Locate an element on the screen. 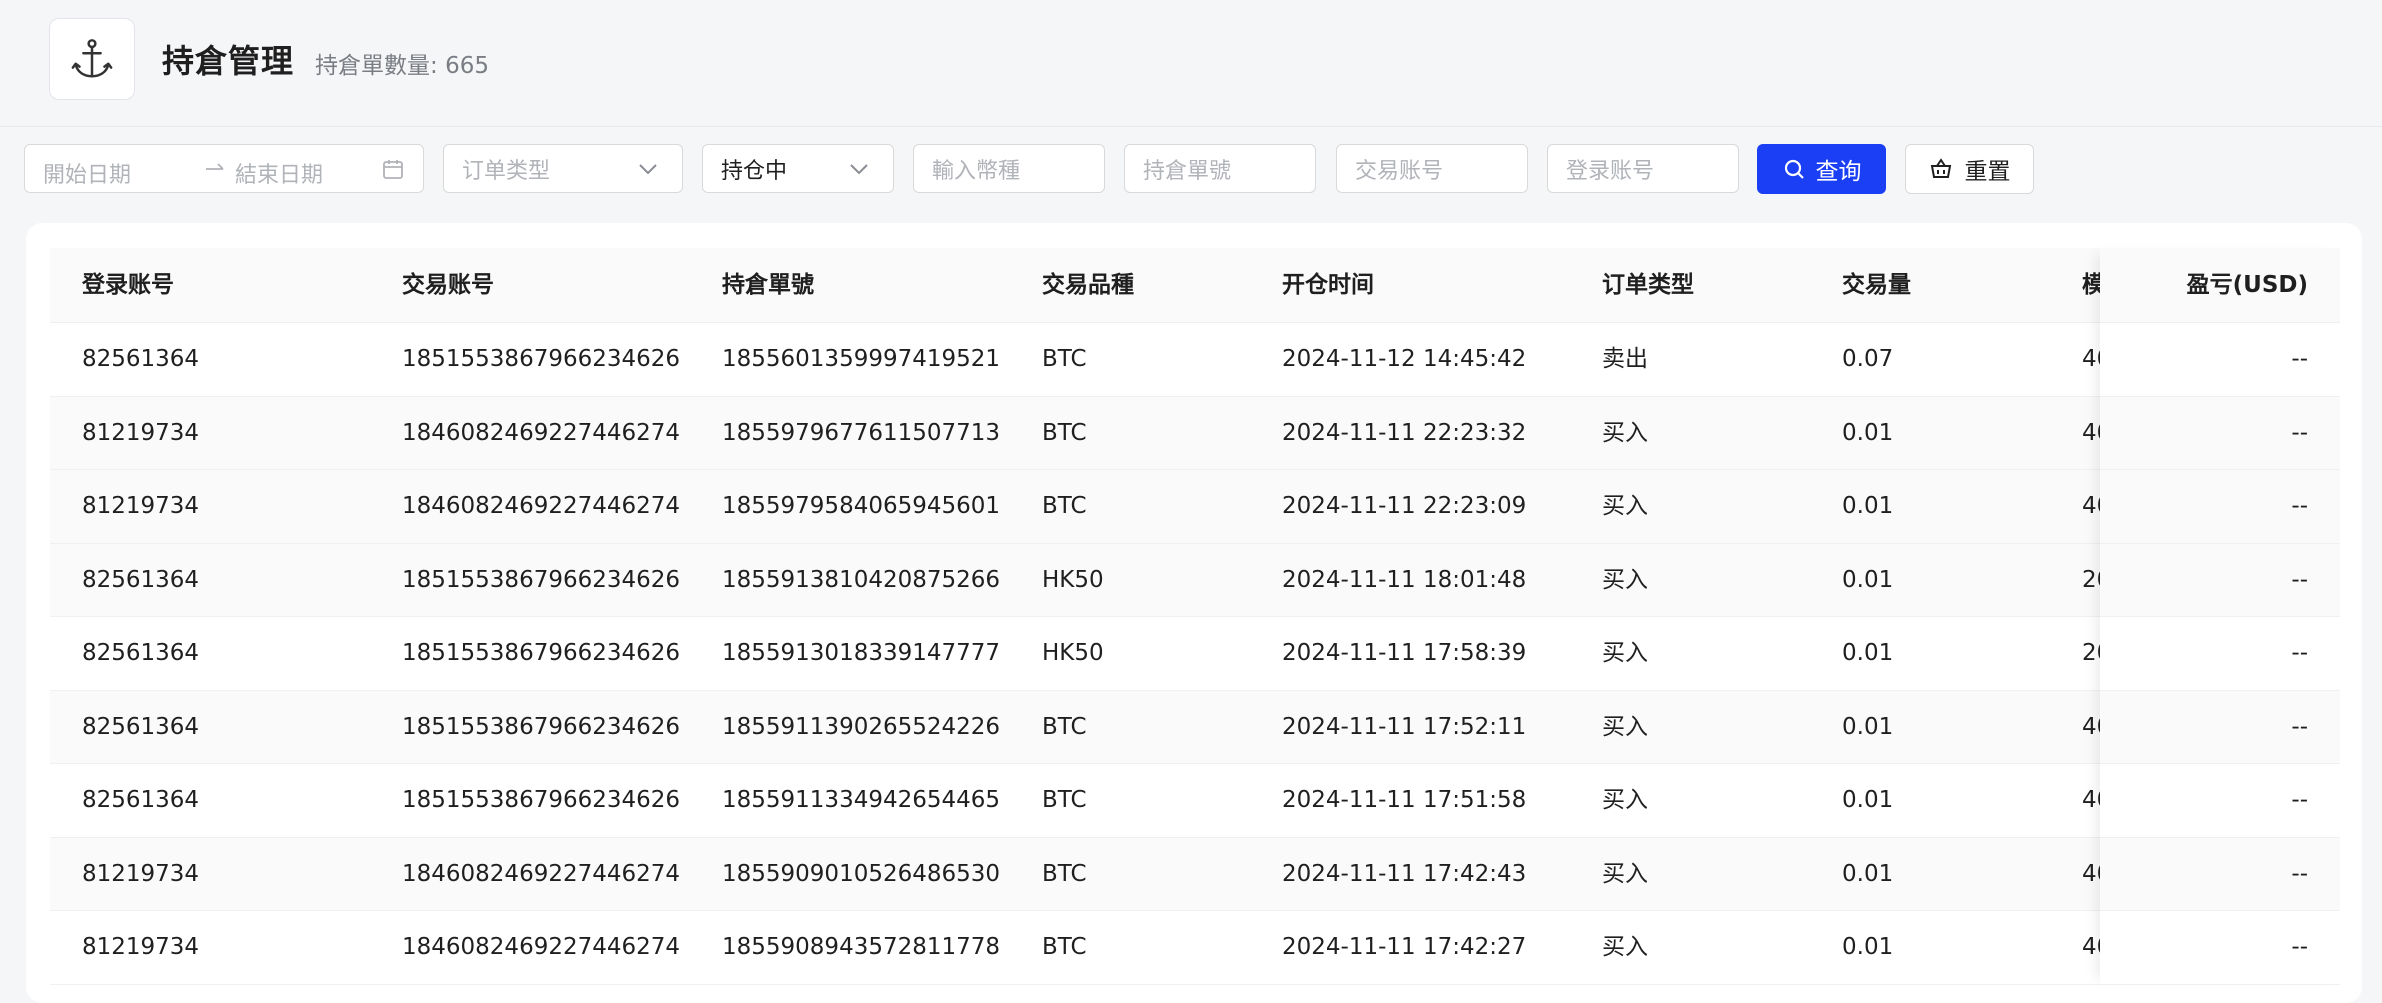 This screenshot has height=1003, width=2382. basket-icon is located at coordinates (1940, 168).